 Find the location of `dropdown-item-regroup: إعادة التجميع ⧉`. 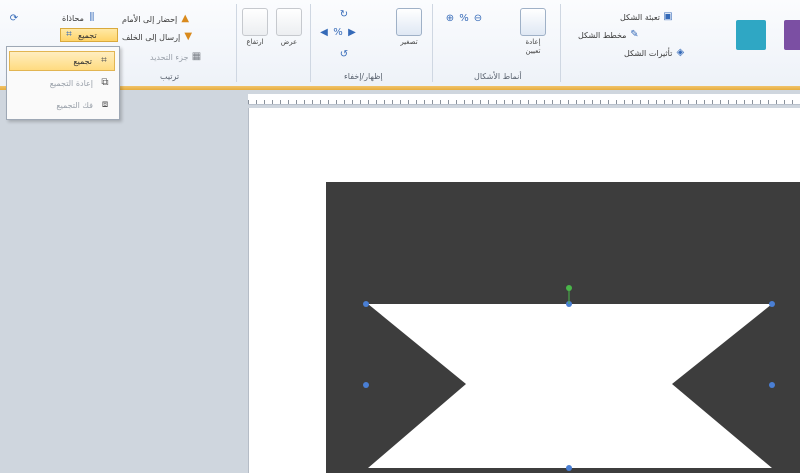

dropdown-item-regroup: إعادة التجميع ⧉ is located at coordinates (62, 83).